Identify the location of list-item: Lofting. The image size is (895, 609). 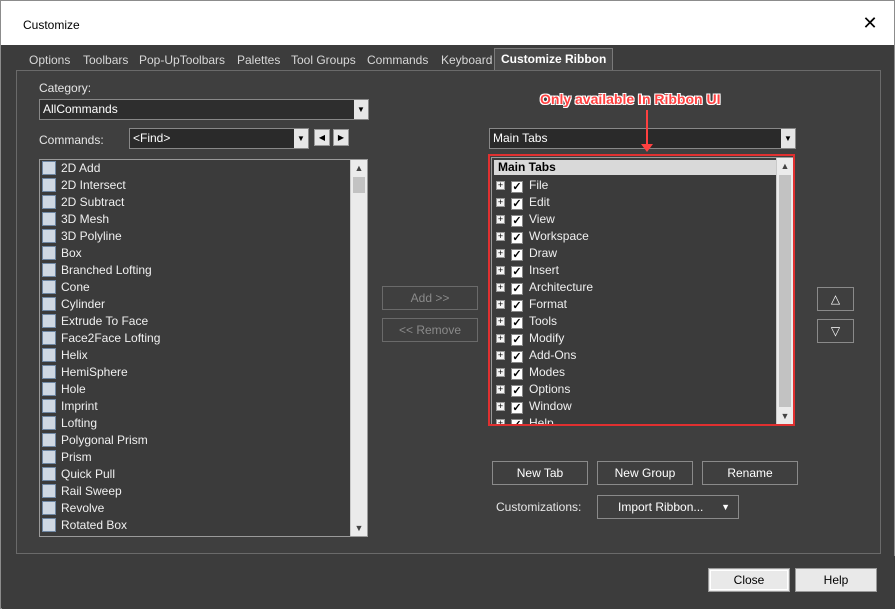
(69, 423).